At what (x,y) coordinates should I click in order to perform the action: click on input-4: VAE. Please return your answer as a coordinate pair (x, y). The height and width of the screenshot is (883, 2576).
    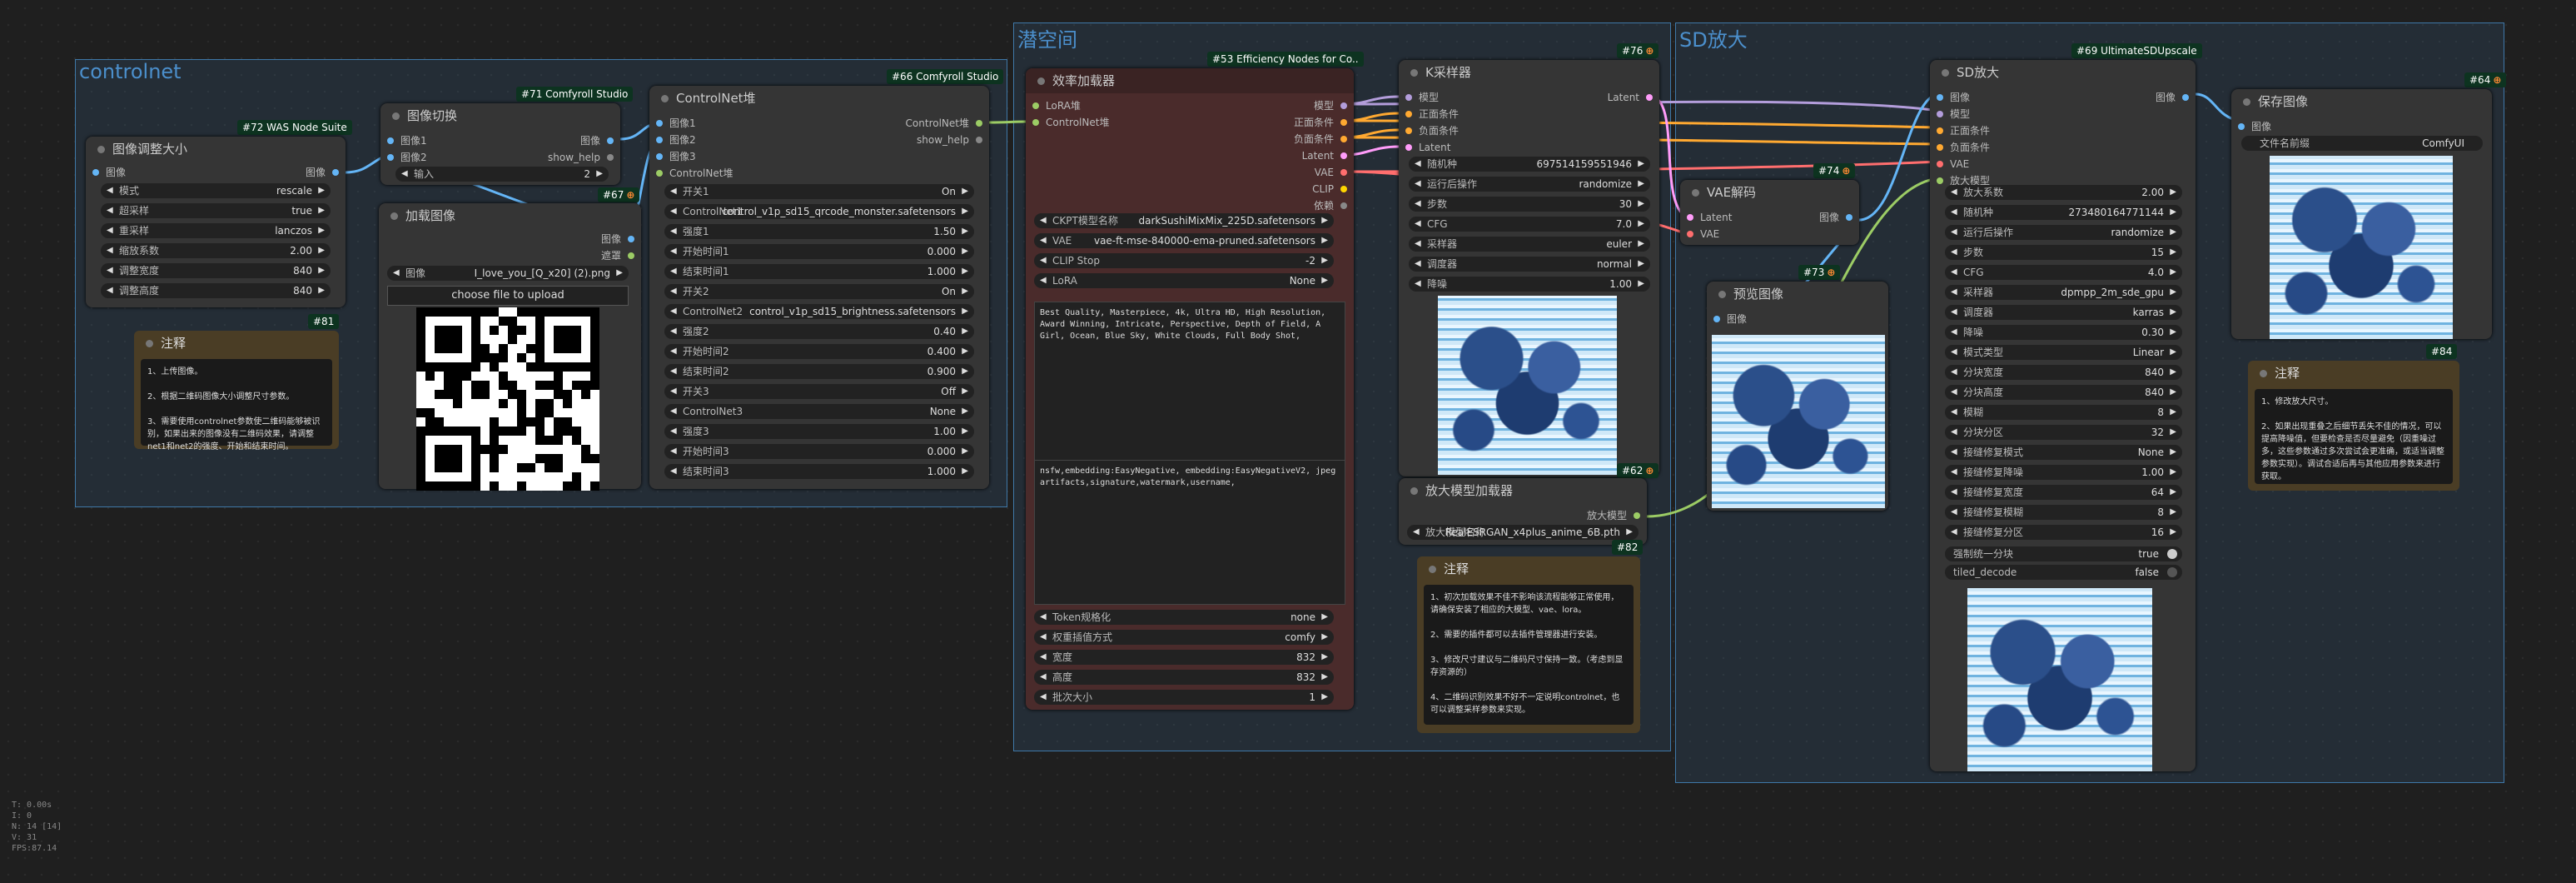
    Looking at the image, I should click on (1953, 164).